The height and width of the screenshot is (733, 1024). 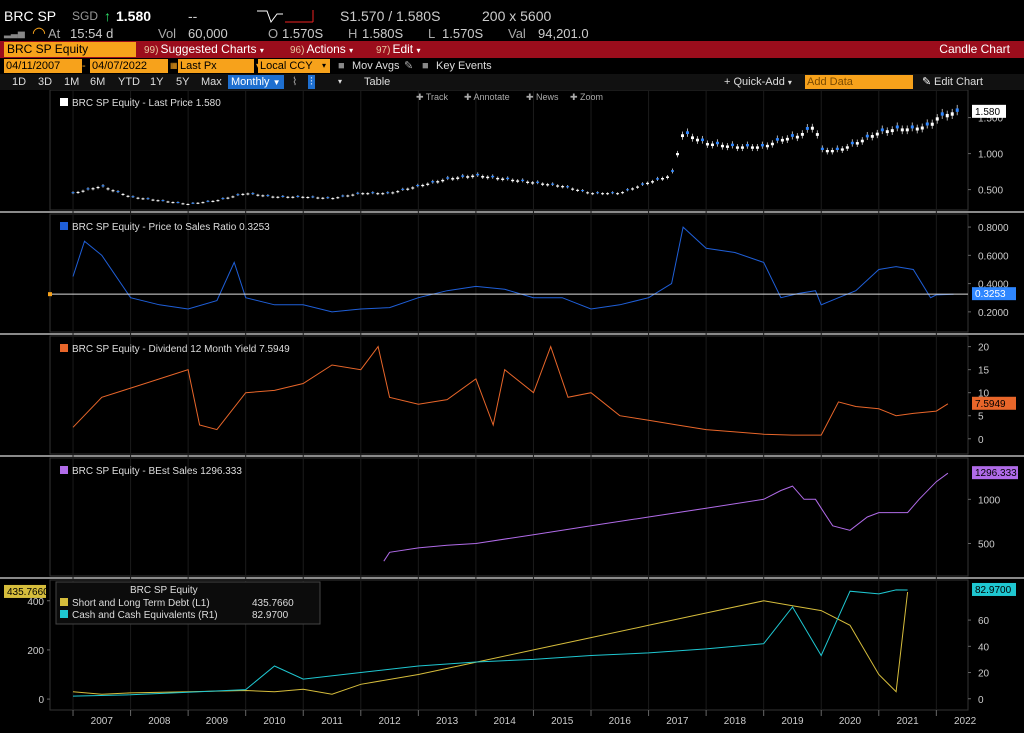 What do you see at coordinates (859, 82) in the screenshot?
I see `add-data-input: Add Data` at bounding box center [859, 82].